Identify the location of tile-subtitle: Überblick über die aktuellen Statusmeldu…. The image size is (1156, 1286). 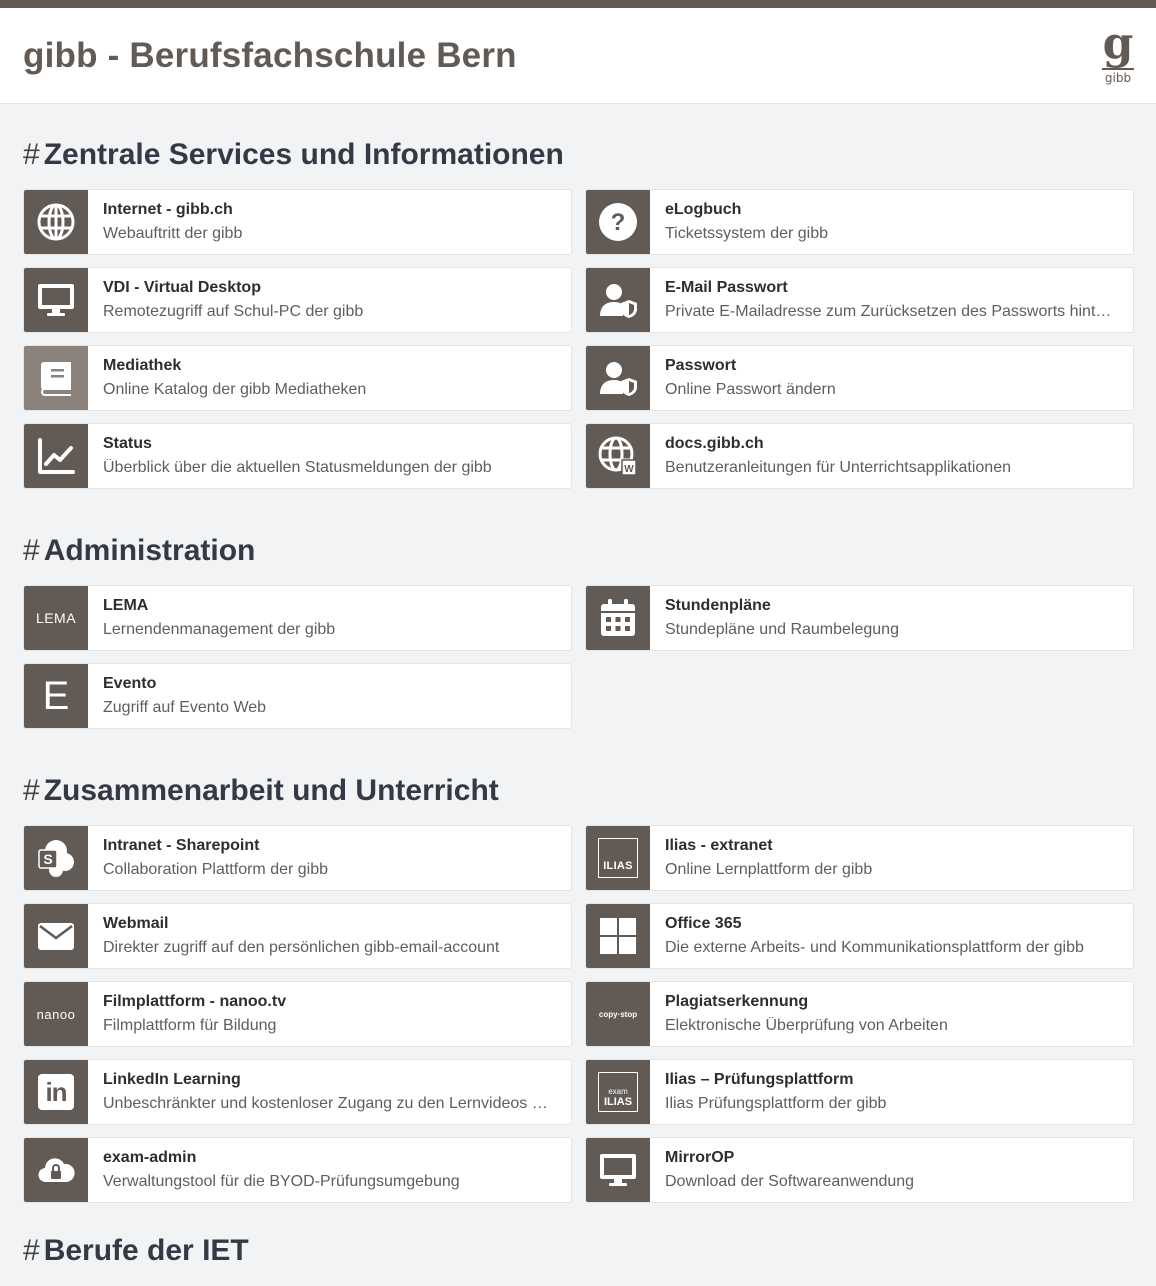
(297, 467).